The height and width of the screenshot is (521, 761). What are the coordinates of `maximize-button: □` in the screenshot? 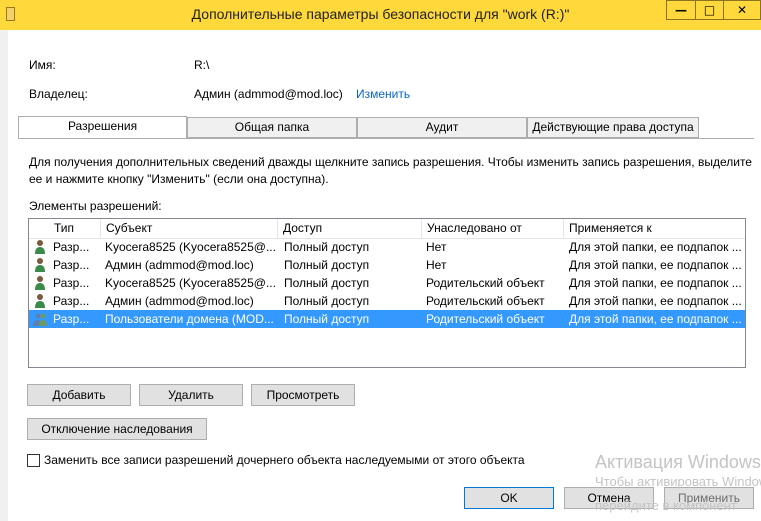 It's located at (709, 10).